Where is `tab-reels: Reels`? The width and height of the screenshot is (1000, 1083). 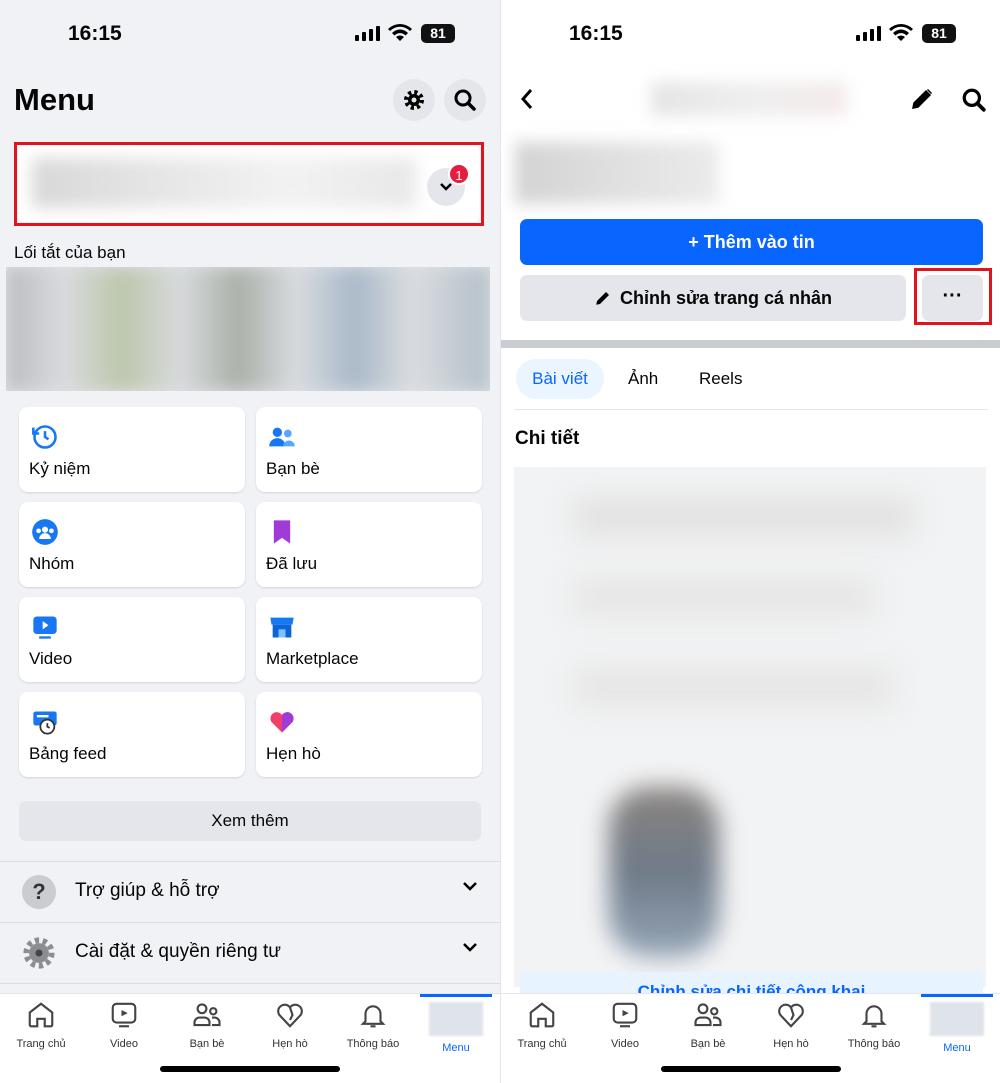 tab-reels: Reels is located at coordinates (720, 379).